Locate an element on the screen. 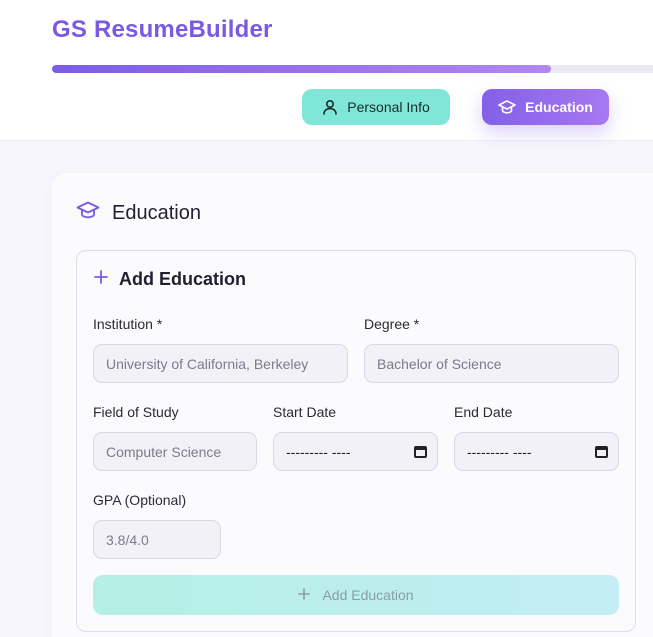 Image resolution: width=653 pixels, height=637 pixels. start-date-label: Start Date is located at coordinates (305, 412).